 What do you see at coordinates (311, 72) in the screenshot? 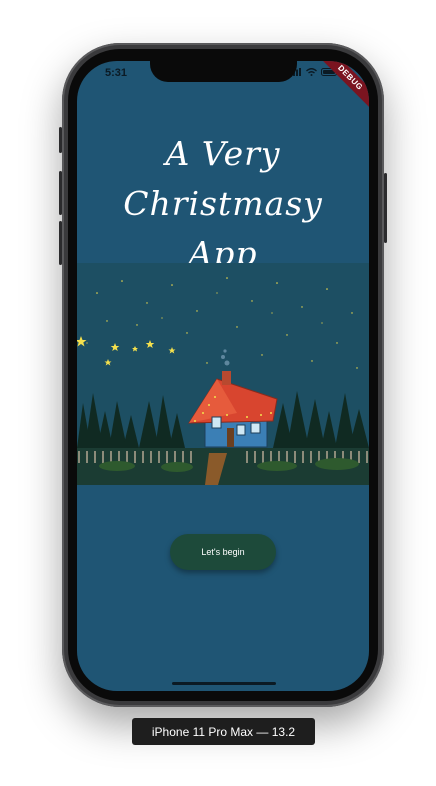
I see `wifi-icon` at bounding box center [311, 72].